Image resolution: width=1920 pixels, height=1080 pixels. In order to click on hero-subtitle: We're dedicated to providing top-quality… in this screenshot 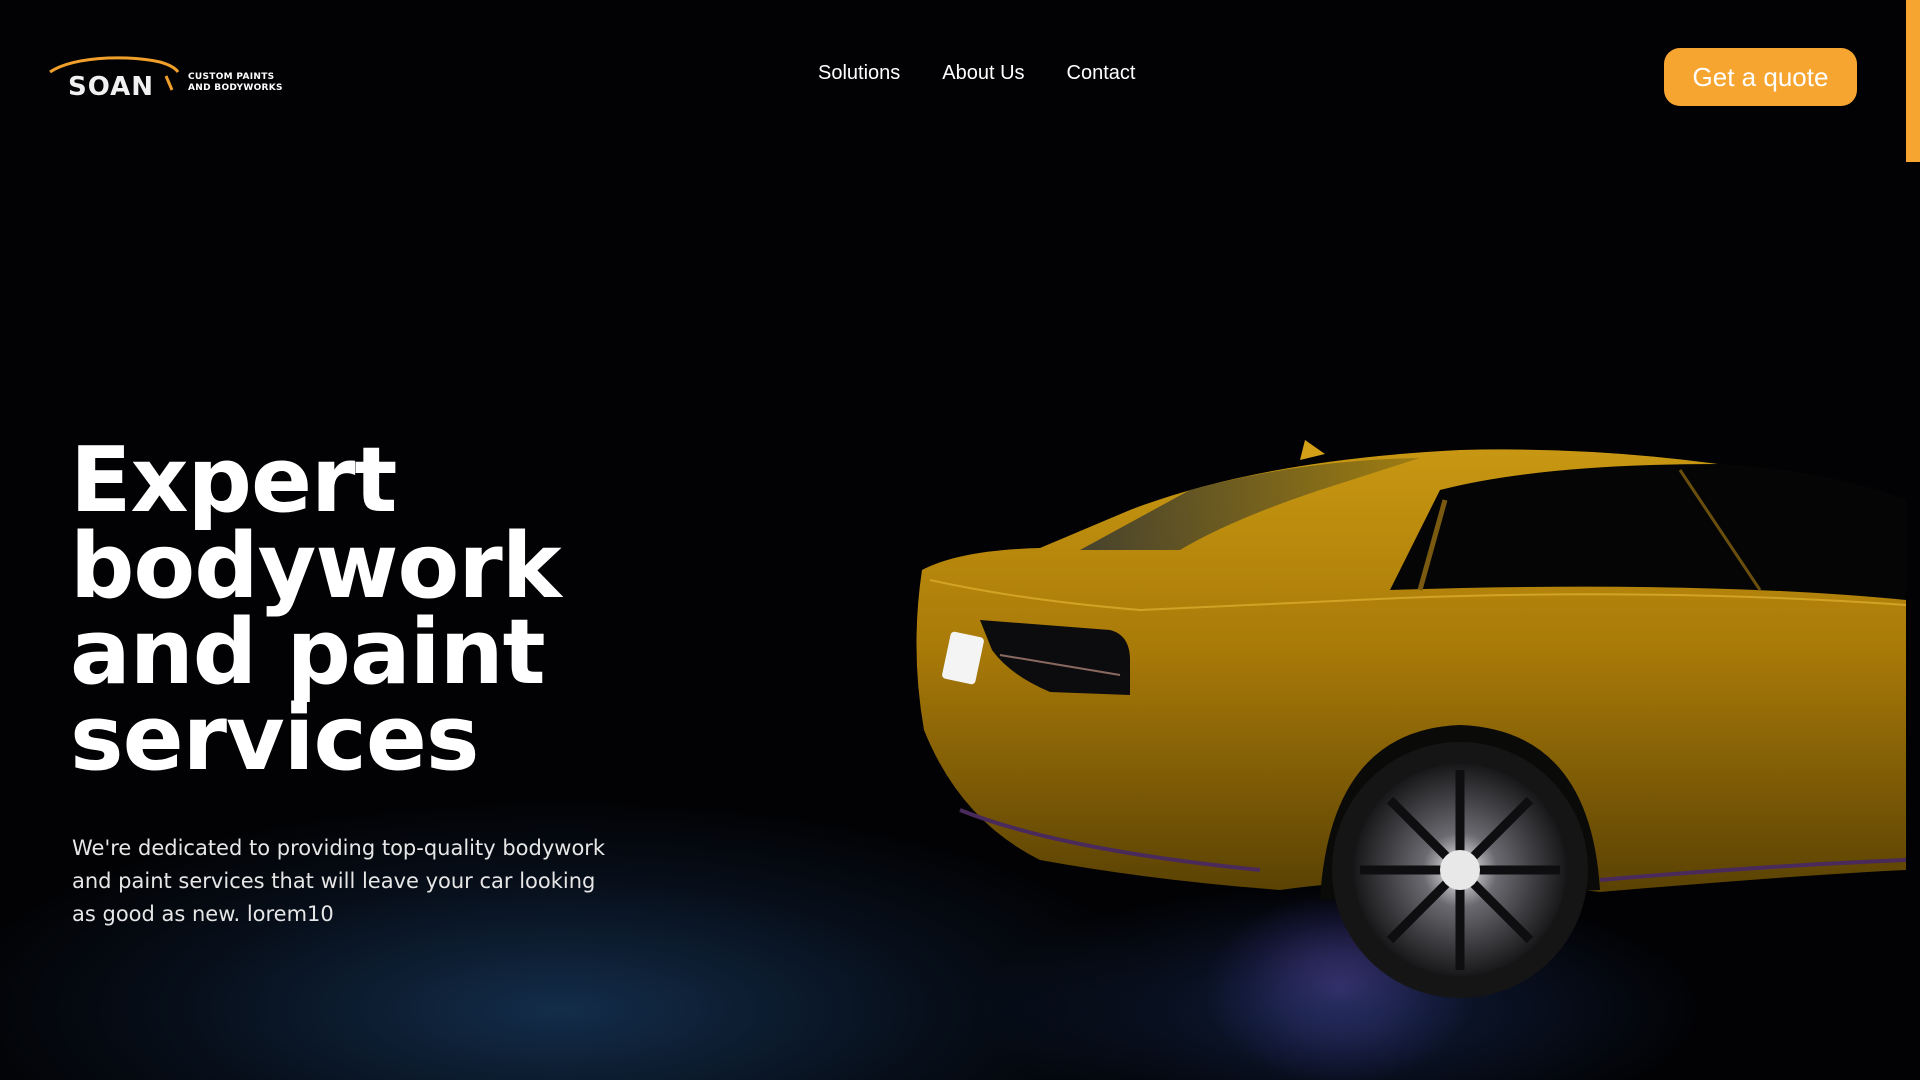, I will do `click(339, 881)`.